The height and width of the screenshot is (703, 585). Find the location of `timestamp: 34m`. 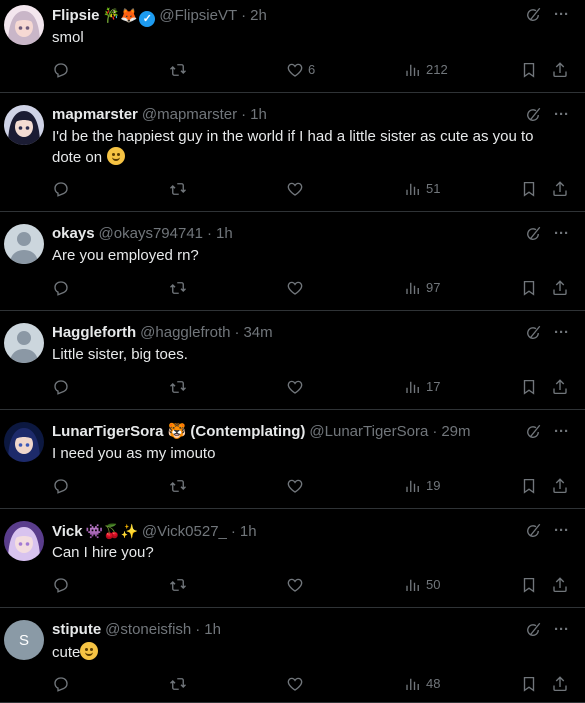

timestamp: 34m is located at coordinates (257, 332).